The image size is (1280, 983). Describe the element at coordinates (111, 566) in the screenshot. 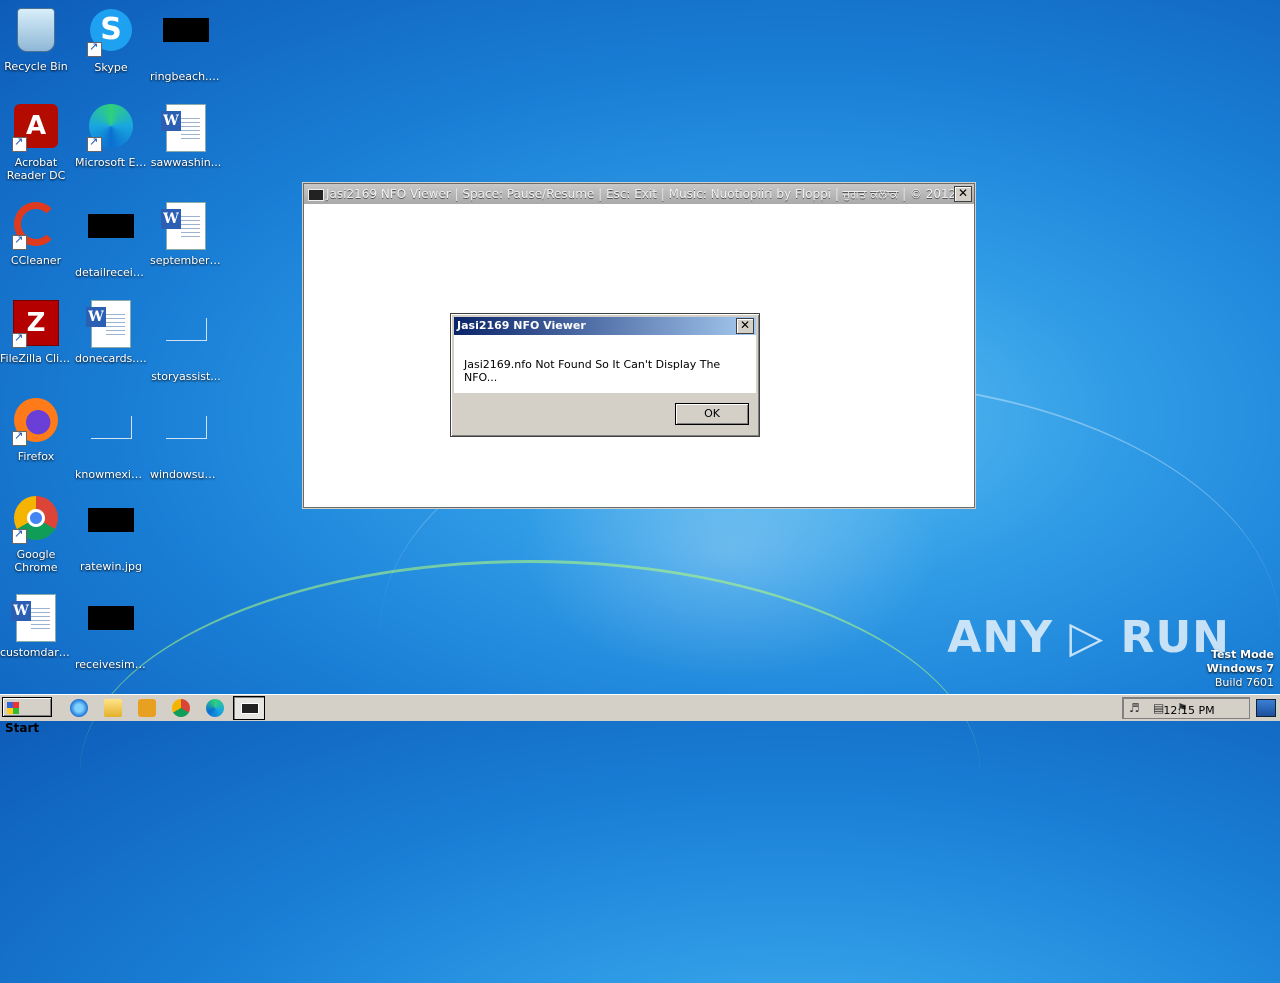

I see `desktop-icon-label: ratewin.jpg` at that location.